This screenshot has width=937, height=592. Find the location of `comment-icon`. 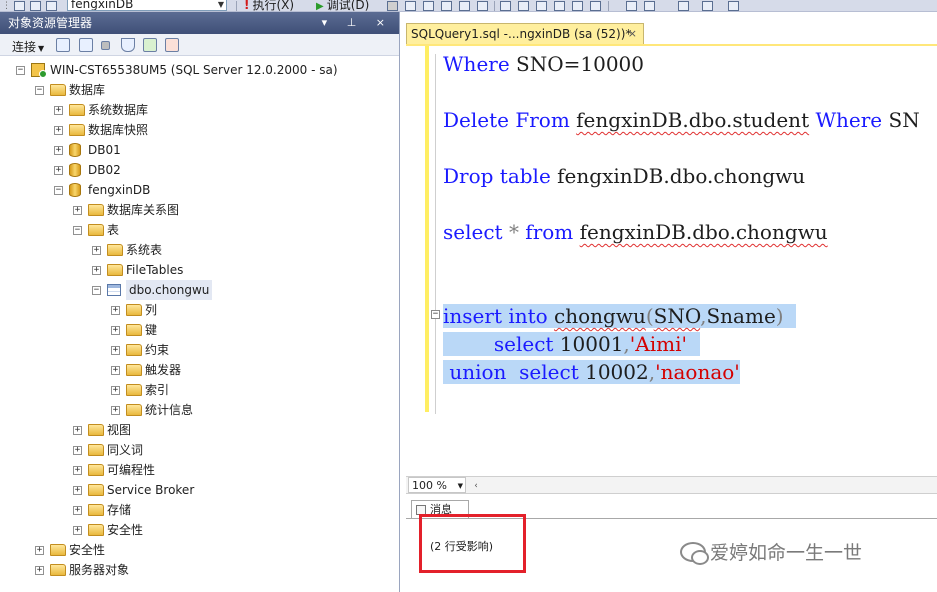

comment-icon is located at coordinates (577, 6).